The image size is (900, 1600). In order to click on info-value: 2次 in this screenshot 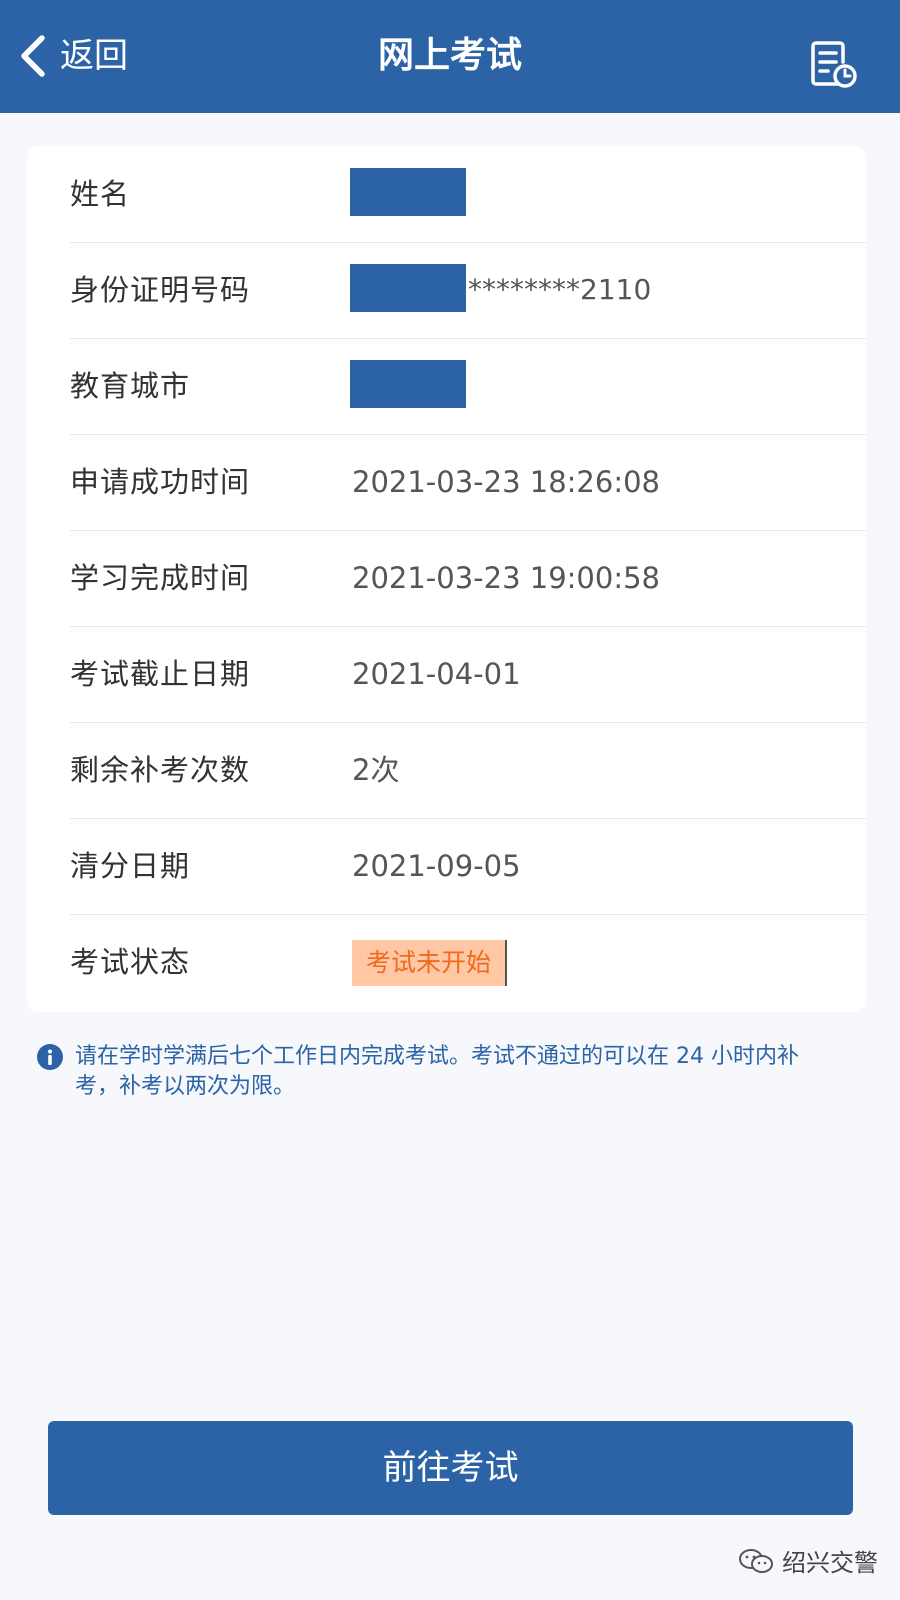, I will do `click(376, 770)`.